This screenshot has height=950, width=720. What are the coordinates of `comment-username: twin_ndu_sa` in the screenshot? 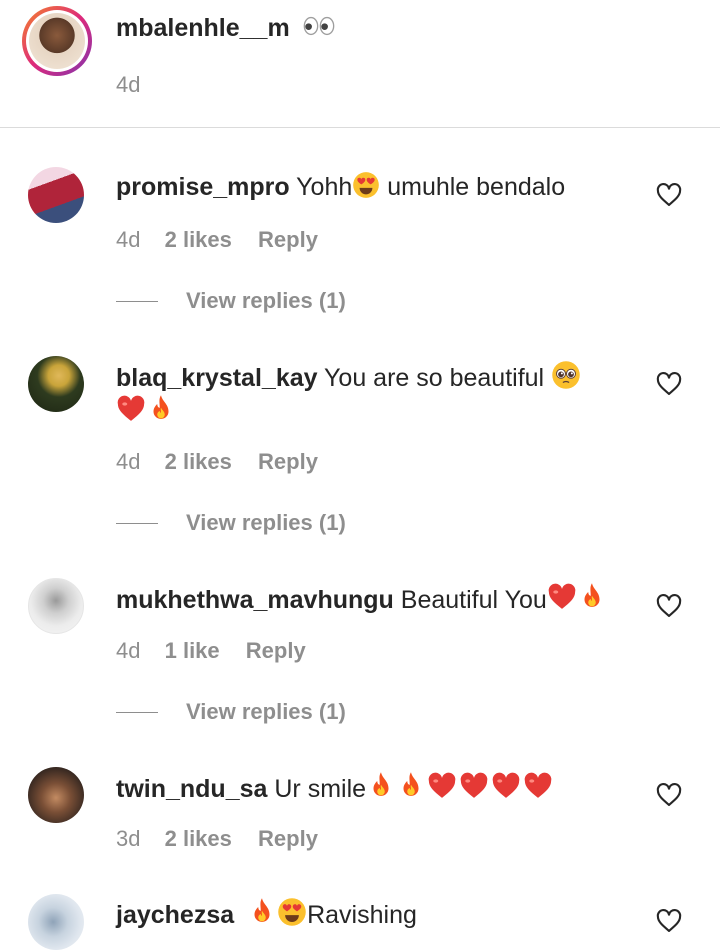 It's located at (191, 789).